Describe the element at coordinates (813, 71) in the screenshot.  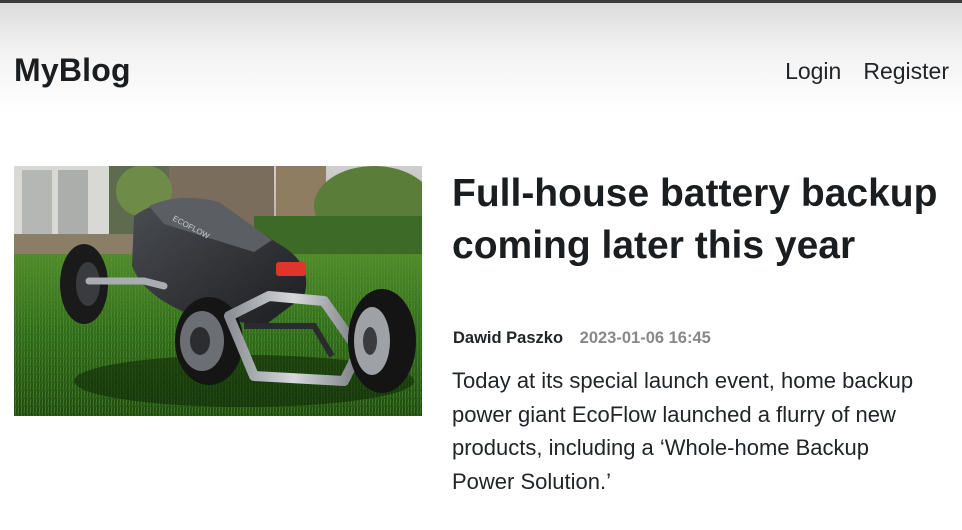
I see `login-link: Login` at that location.